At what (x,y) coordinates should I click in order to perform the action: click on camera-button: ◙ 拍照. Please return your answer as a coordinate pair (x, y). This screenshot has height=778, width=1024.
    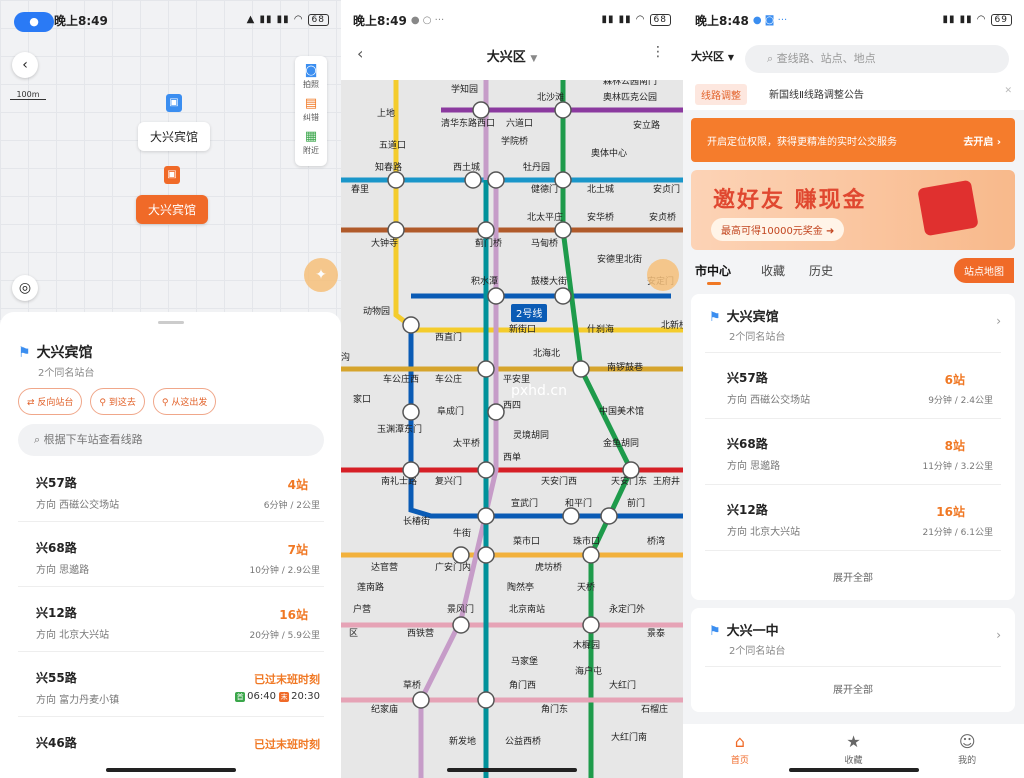
    Looking at the image, I should click on (311, 76).